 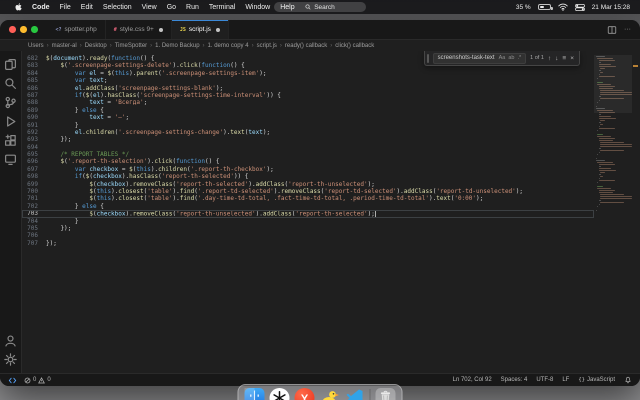 I want to click on code-line: 695 /* REPORT TABLES */, so click(x=308, y=154).